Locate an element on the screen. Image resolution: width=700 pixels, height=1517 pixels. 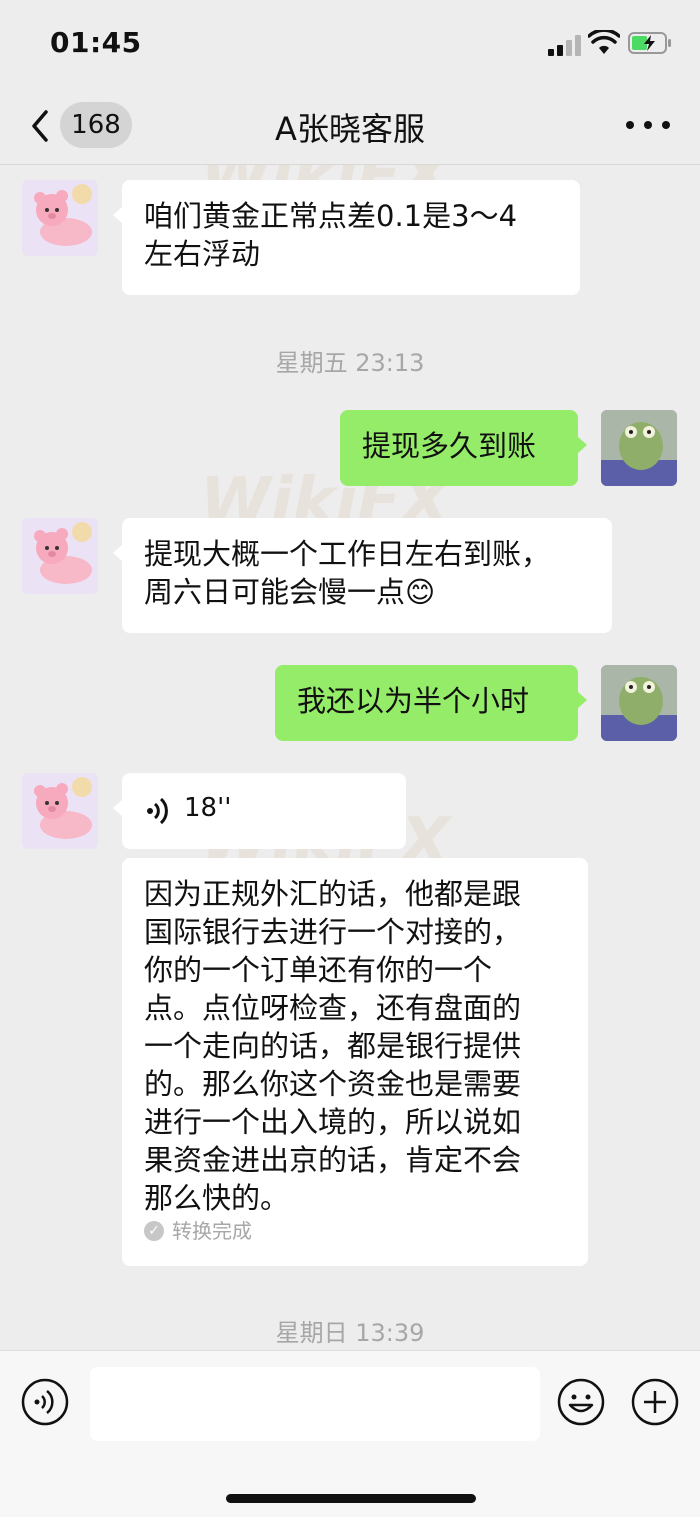
emoji-icon is located at coordinates (581, 1402).